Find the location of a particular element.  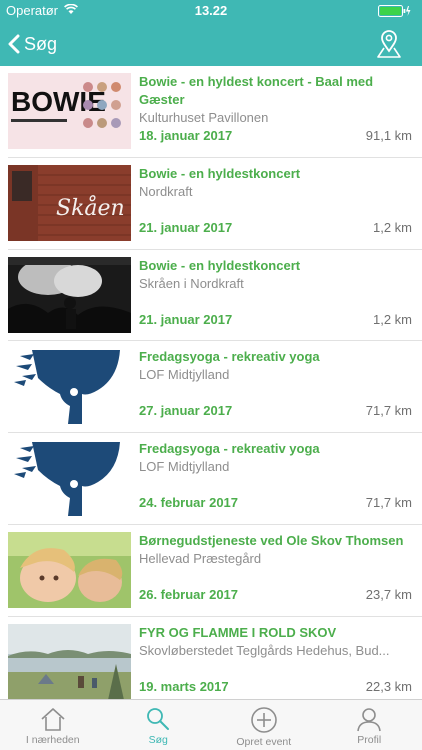

clock: 13.22 is located at coordinates (211, 10).